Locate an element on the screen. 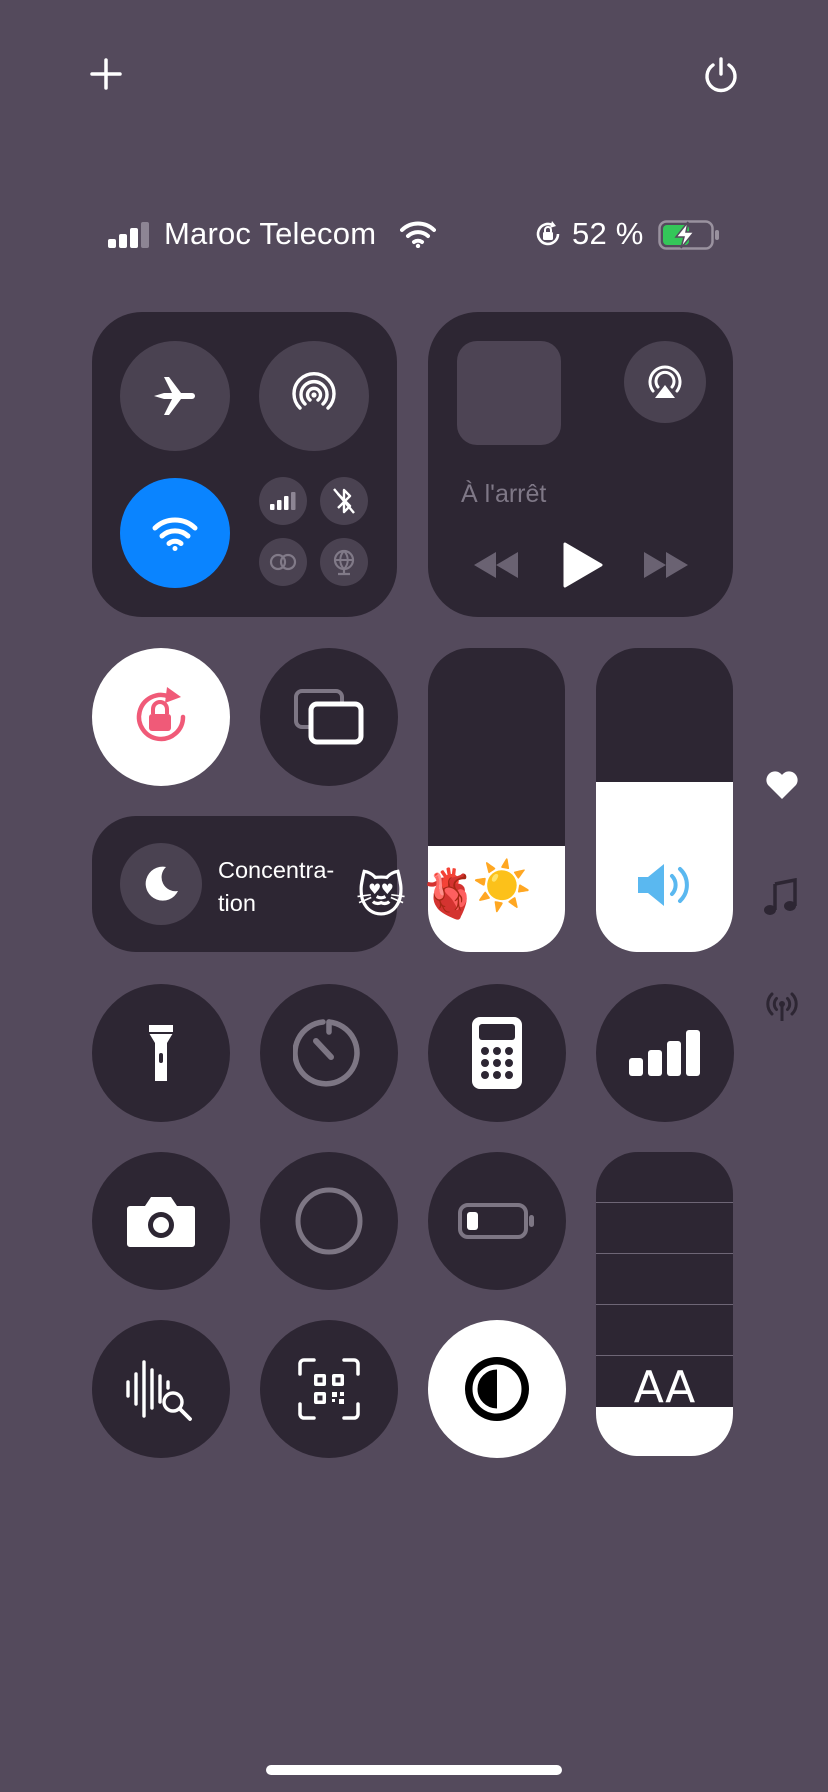 The image size is (828, 1792). dark-mode-button is located at coordinates (497, 1389).